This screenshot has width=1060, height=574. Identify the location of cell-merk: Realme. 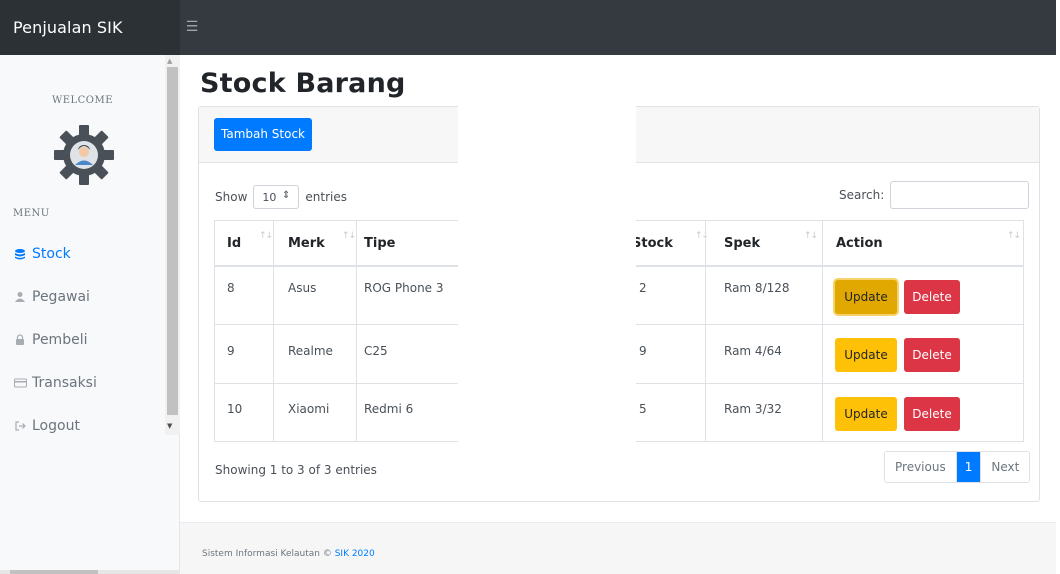
(310, 351).